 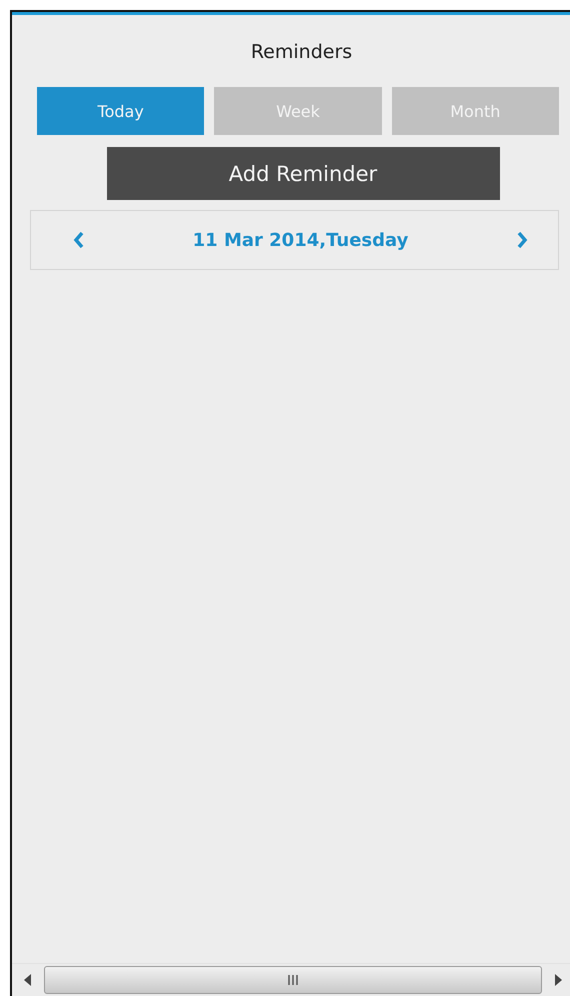 I want to click on current-date: 11 Mar 2014,Tuesday, so click(x=300, y=240).